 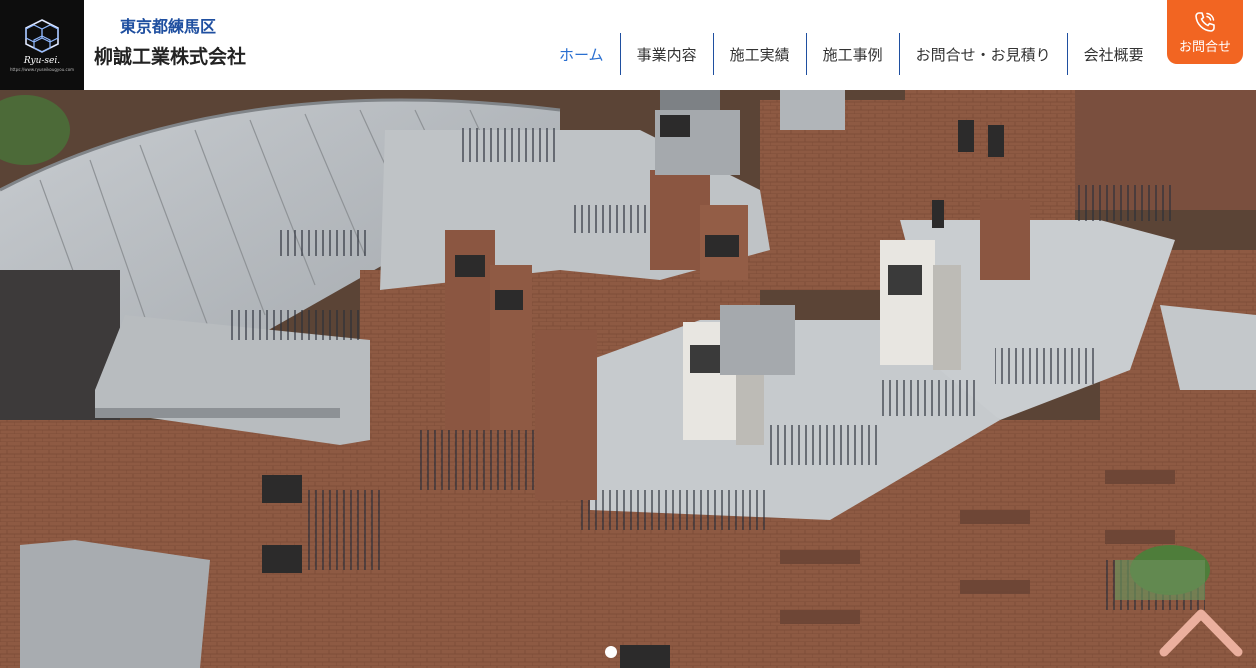 I want to click on site-logo: Ryu-sei. https://www.ryuseikougyou.com, so click(x=42, y=45).